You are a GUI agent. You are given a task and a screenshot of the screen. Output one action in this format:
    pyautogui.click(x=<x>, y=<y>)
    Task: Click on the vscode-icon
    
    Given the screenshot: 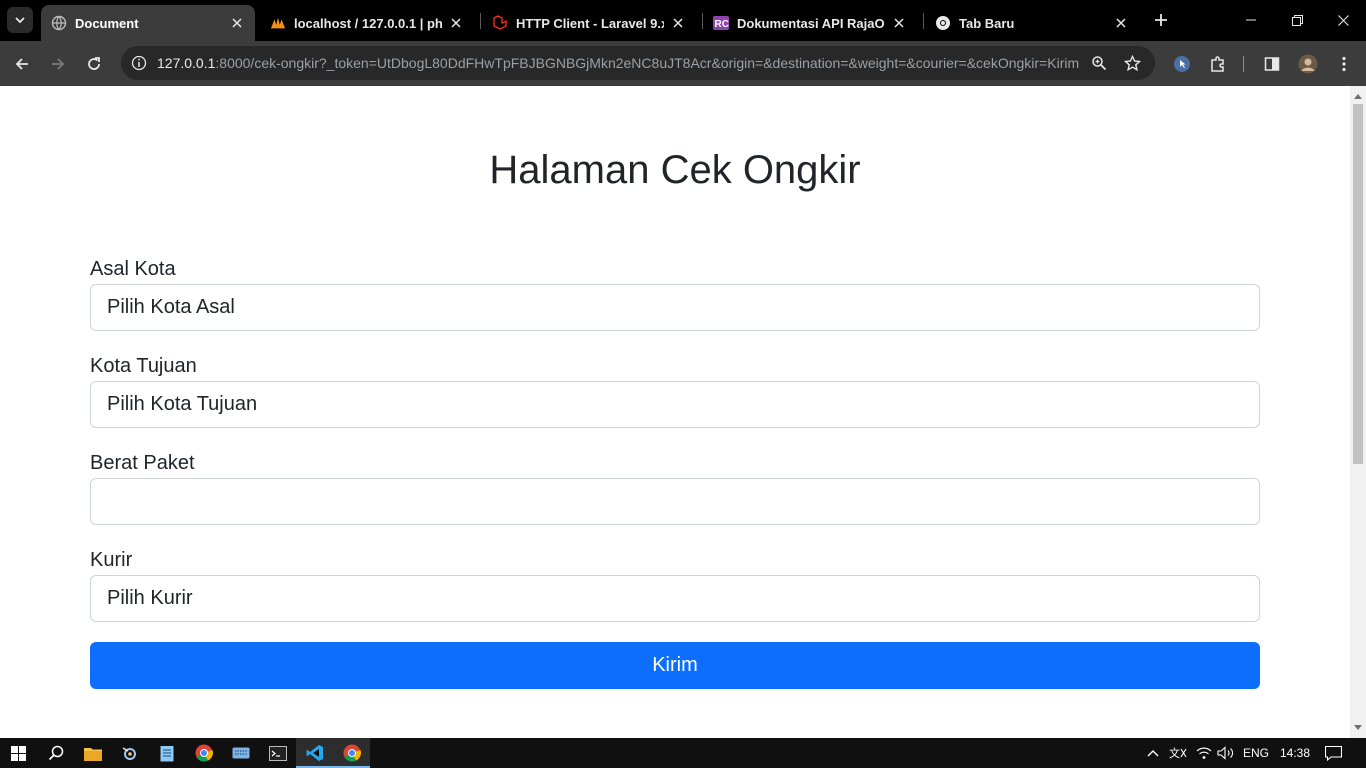 What is the action you would take?
    pyautogui.click(x=314, y=753)
    